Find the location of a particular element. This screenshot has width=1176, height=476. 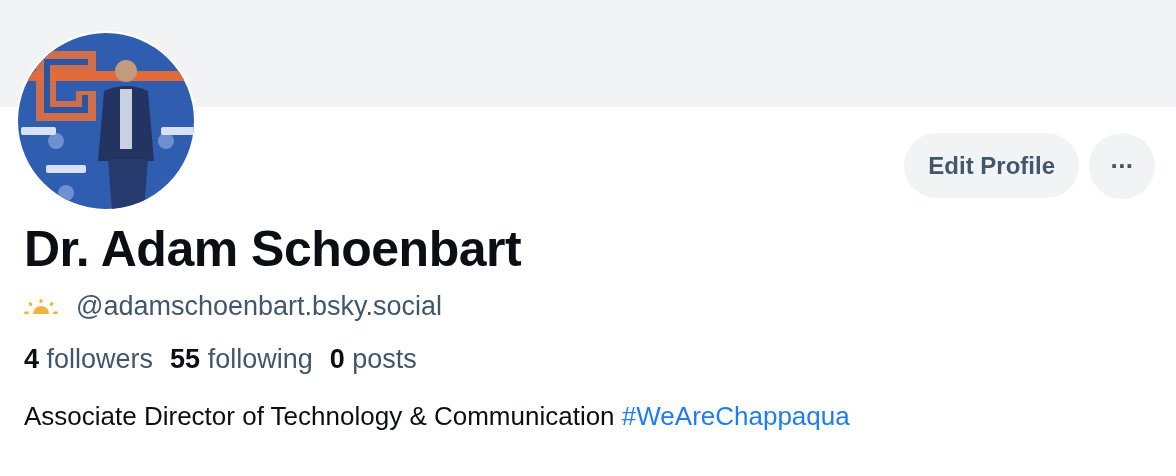

stat-link: 0 posts is located at coordinates (373, 359).